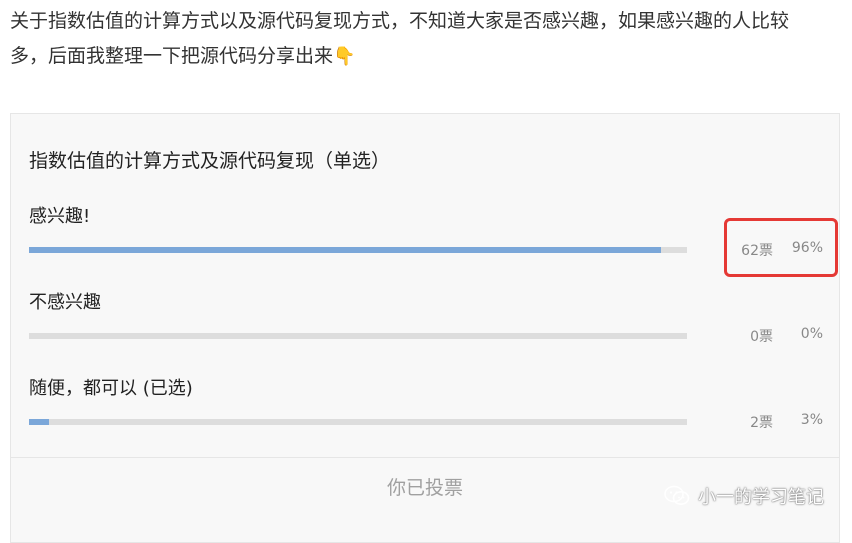  What do you see at coordinates (65, 302) in the screenshot?
I see `option-label: 不感兴趣` at bounding box center [65, 302].